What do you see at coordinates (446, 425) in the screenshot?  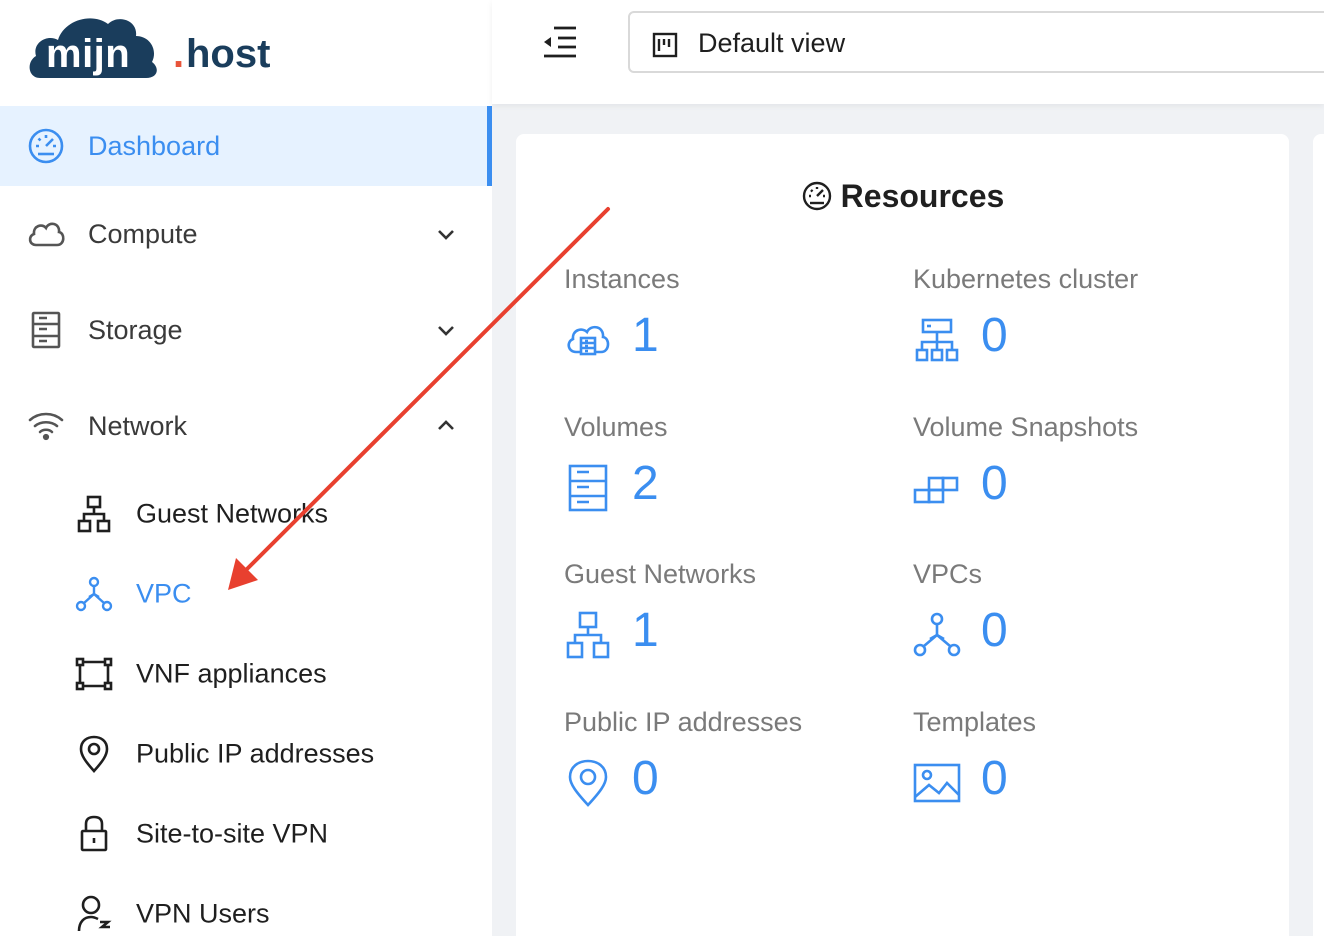 I see `chevron-up-icon` at bounding box center [446, 425].